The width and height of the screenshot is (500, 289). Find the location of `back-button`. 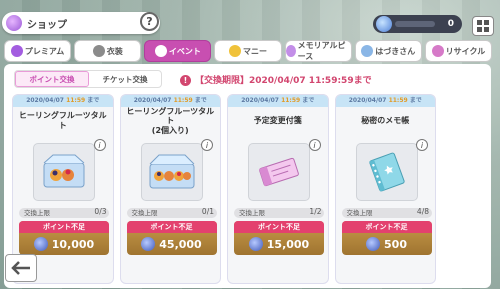

back-button is located at coordinates (21, 268).